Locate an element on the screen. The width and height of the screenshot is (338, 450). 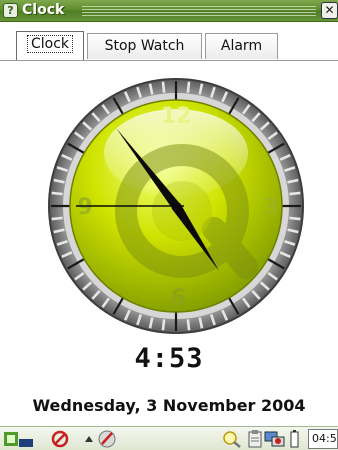
tab-alarm-label: Alarm is located at coordinates (241, 46).